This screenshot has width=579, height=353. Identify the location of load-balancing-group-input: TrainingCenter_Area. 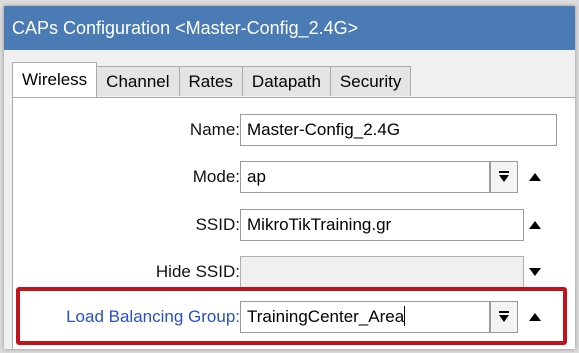
(365, 317).